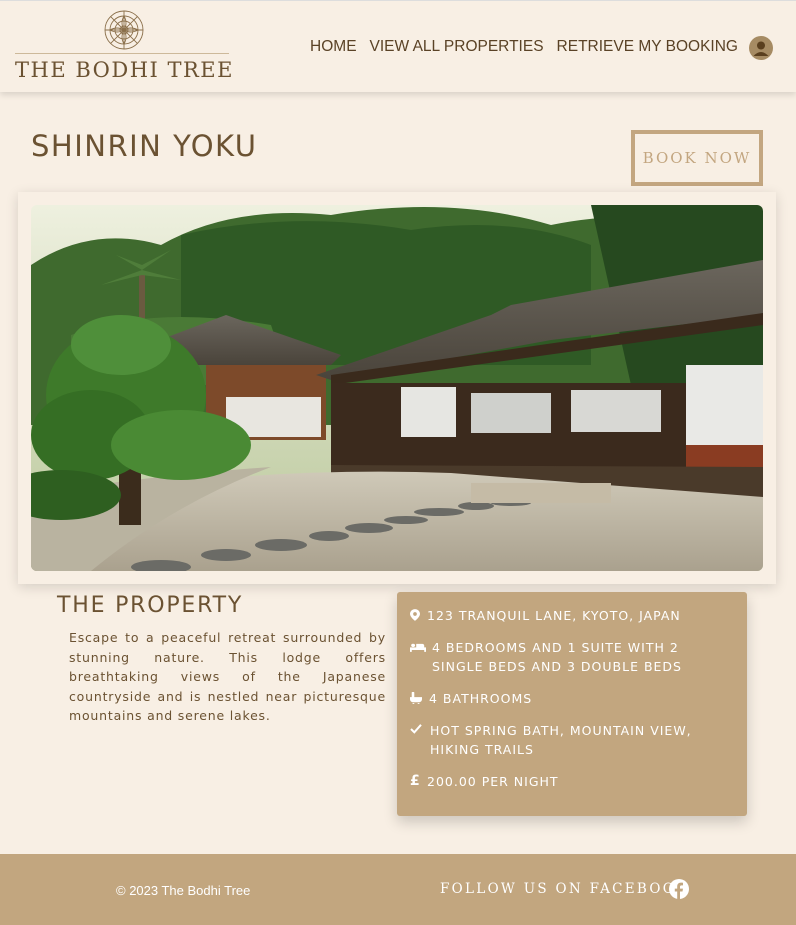 This screenshot has width=796, height=925. I want to click on nav-home: HOME, so click(333, 47).